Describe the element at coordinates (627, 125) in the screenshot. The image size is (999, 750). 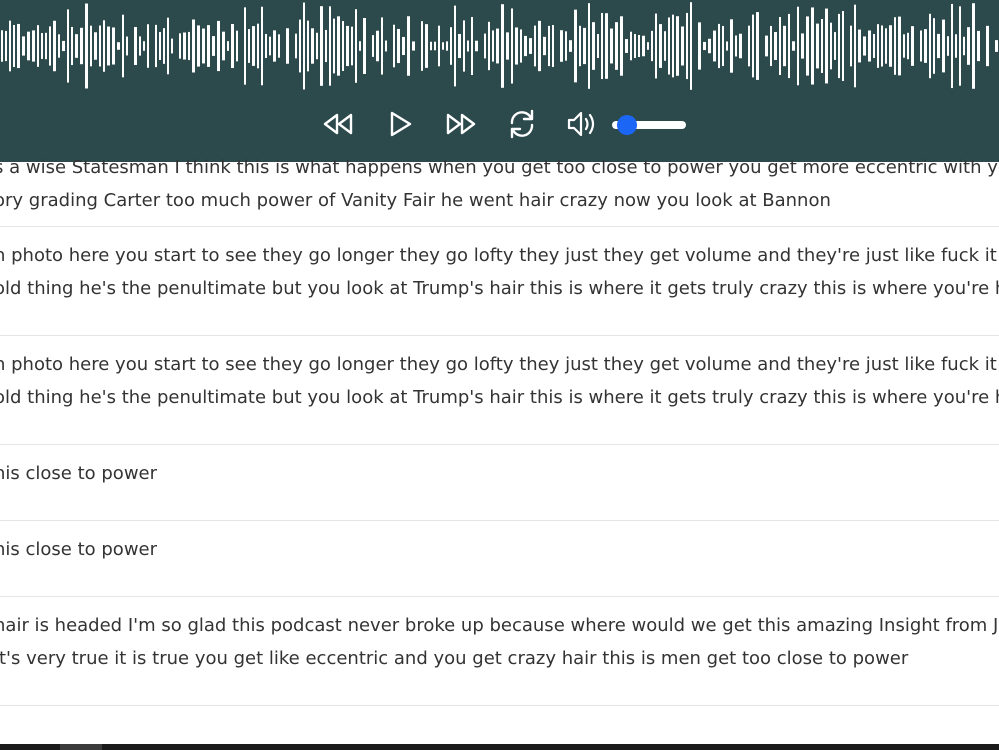
I see `volume-thumb` at that location.